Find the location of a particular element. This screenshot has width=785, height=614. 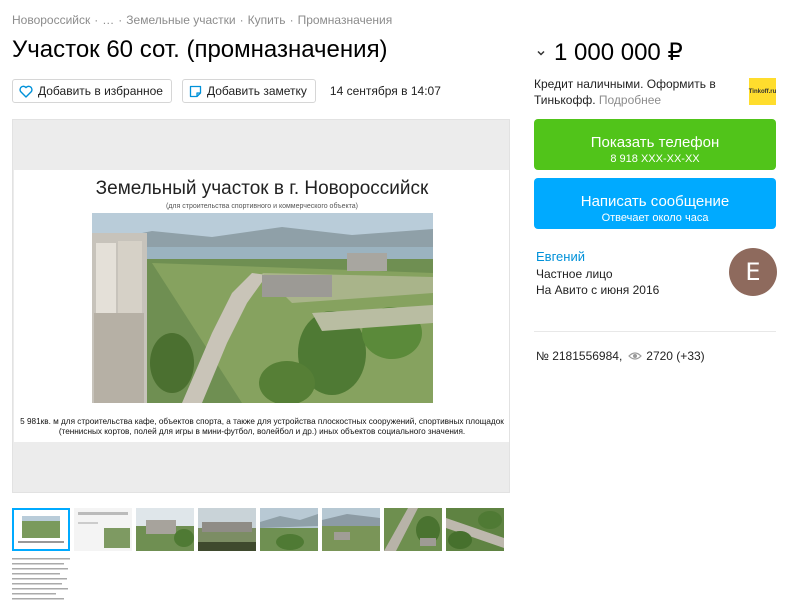

write-message-label: Написать сообщение is located at coordinates (655, 201).